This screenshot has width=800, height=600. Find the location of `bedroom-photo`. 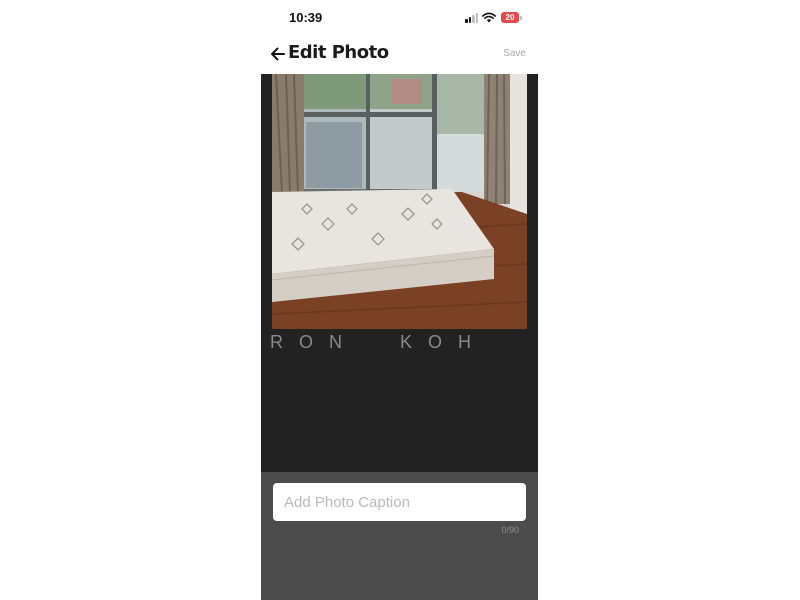

bedroom-photo is located at coordinates (399, 201).